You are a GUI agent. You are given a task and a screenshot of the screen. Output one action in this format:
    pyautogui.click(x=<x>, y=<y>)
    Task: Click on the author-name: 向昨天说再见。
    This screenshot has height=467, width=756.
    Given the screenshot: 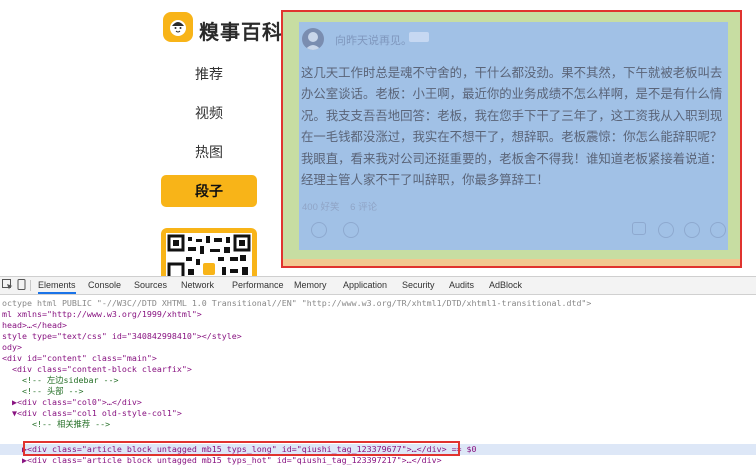 What is the action you would take?
    pyautogui.click(x=373, y=40)
    